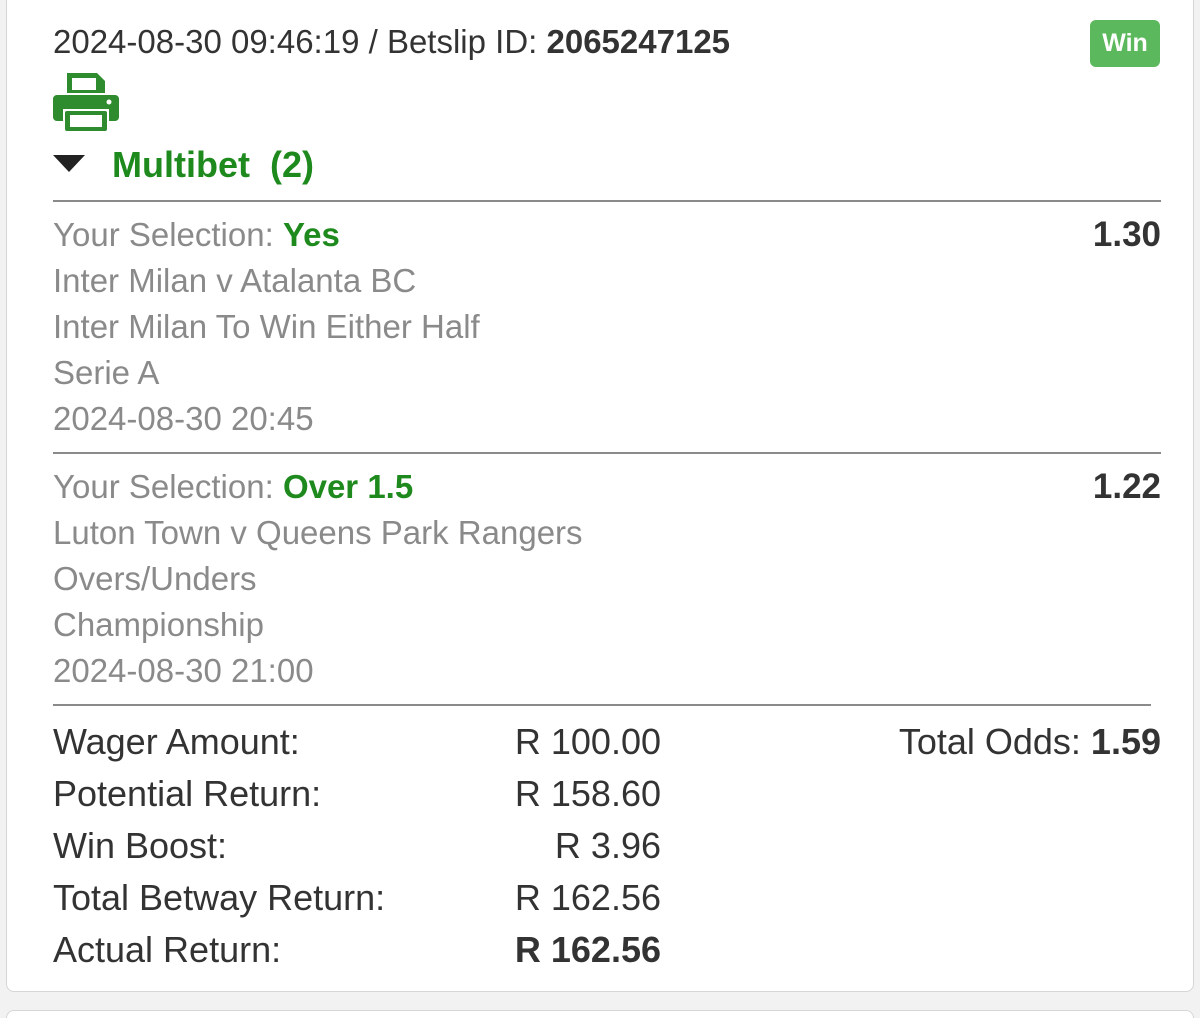 The height and width of the screenshot is (1018, 1200). Describe the element at coordinates (587, 897) in the screenshot. I see `betway-return-value: R 162.56` at that location.